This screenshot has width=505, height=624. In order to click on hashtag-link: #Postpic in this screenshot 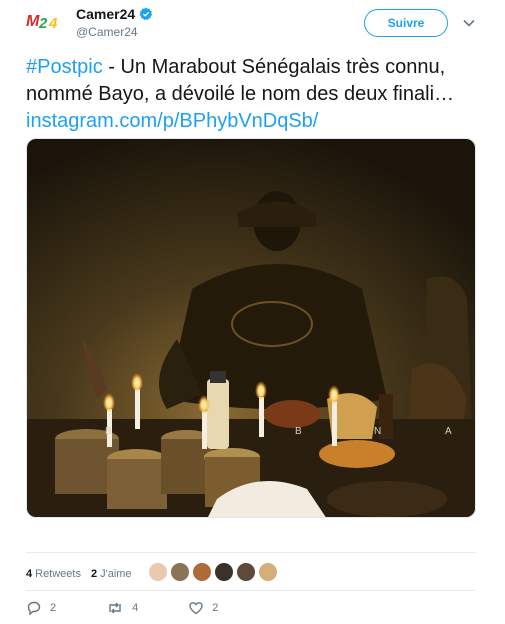, I will do `click(64, 67)`.